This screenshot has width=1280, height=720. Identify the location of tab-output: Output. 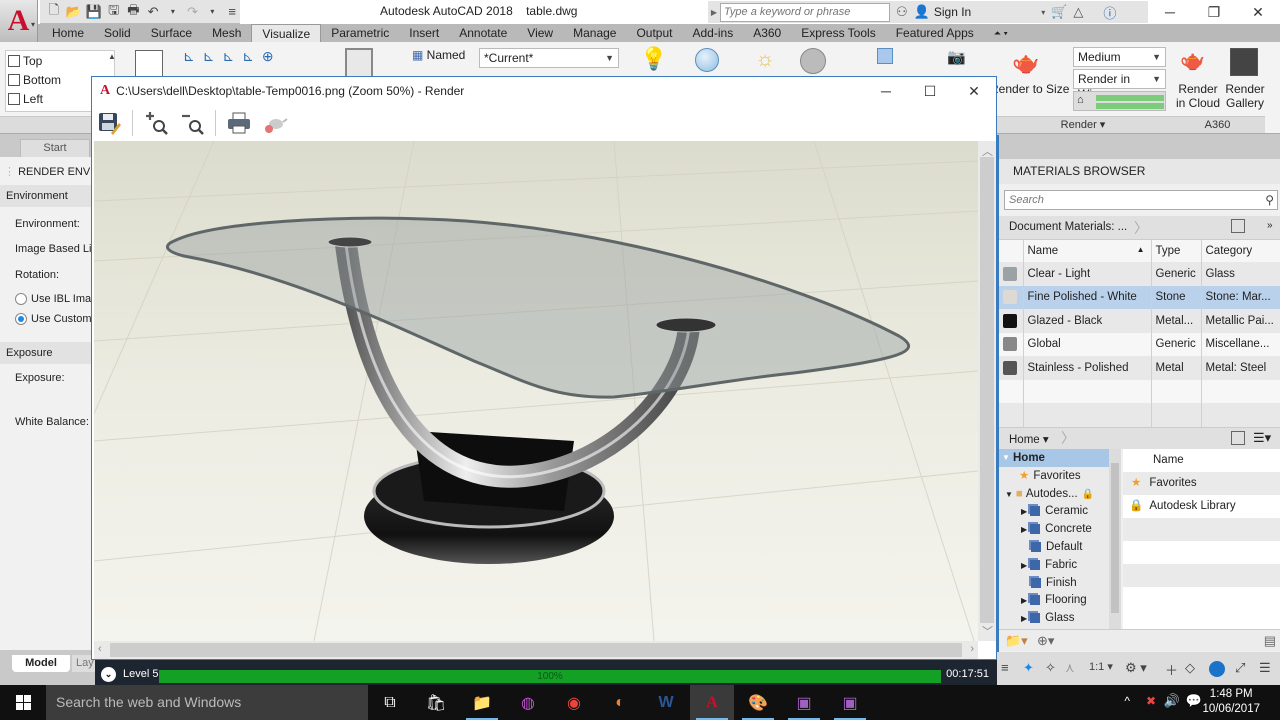
(654, 33).